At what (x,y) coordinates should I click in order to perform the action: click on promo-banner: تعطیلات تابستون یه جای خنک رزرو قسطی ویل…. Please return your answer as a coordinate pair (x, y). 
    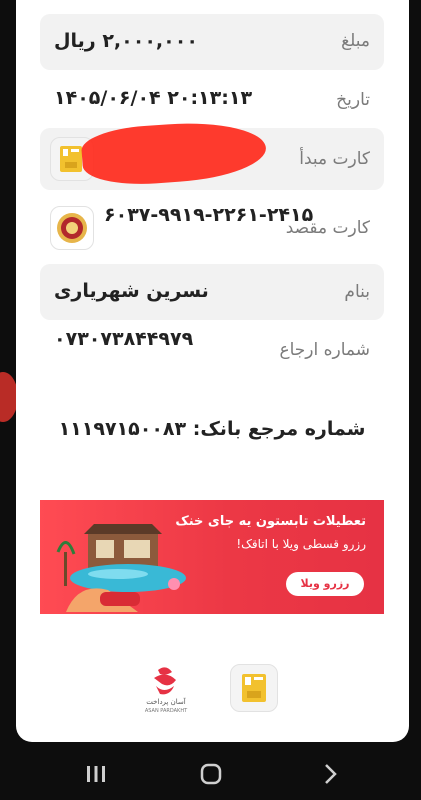
    Looking at the image, I should click on (212, 557).